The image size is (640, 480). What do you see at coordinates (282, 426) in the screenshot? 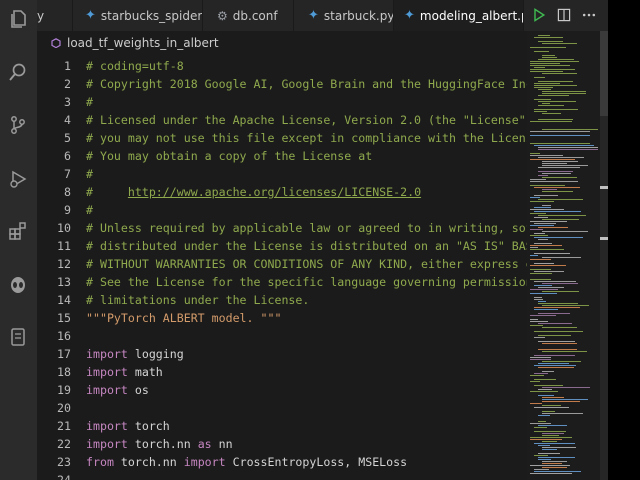
I see `code-line: 21 import torch` at bounding box center [282, 426].